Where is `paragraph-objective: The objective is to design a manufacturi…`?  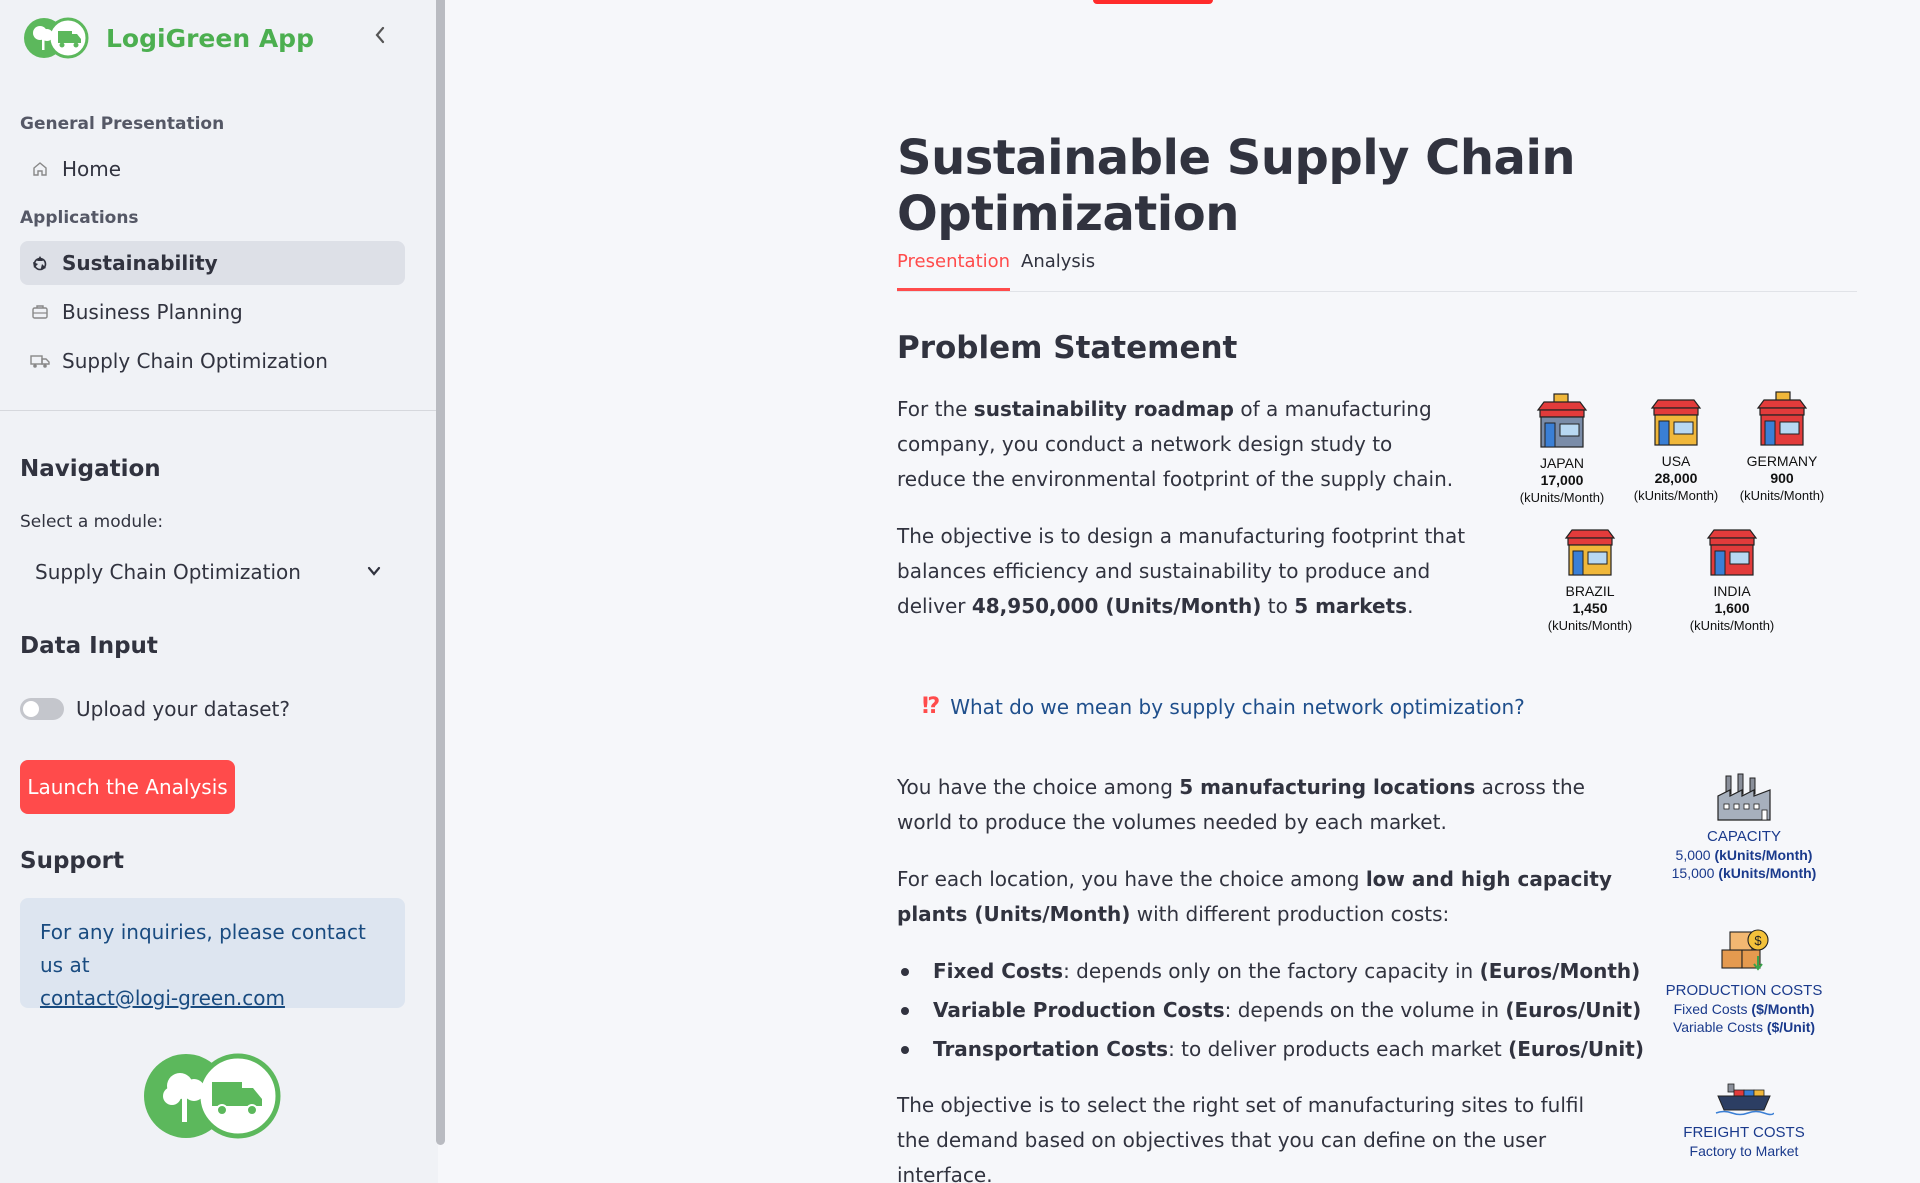 paragraph-objective: The objective is to design a manufacturi… is located at coordinates (1181, 571).